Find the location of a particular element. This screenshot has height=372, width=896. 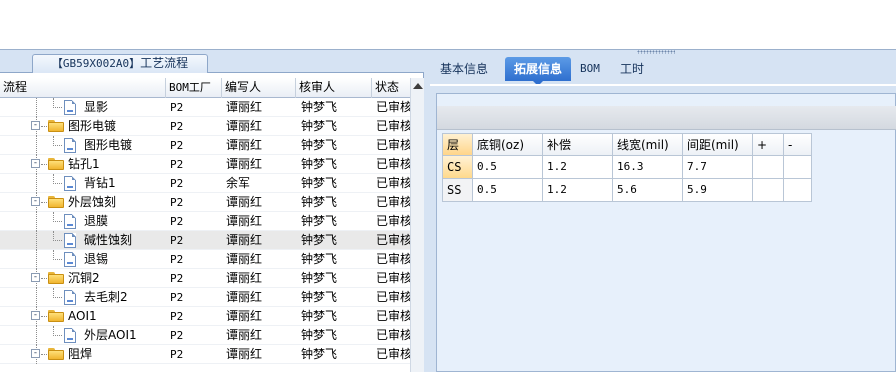

tree-group-row: - 钻孔1 P2 谭丽红 钟梦飞 已审核 is located at coordinates (205, 164).